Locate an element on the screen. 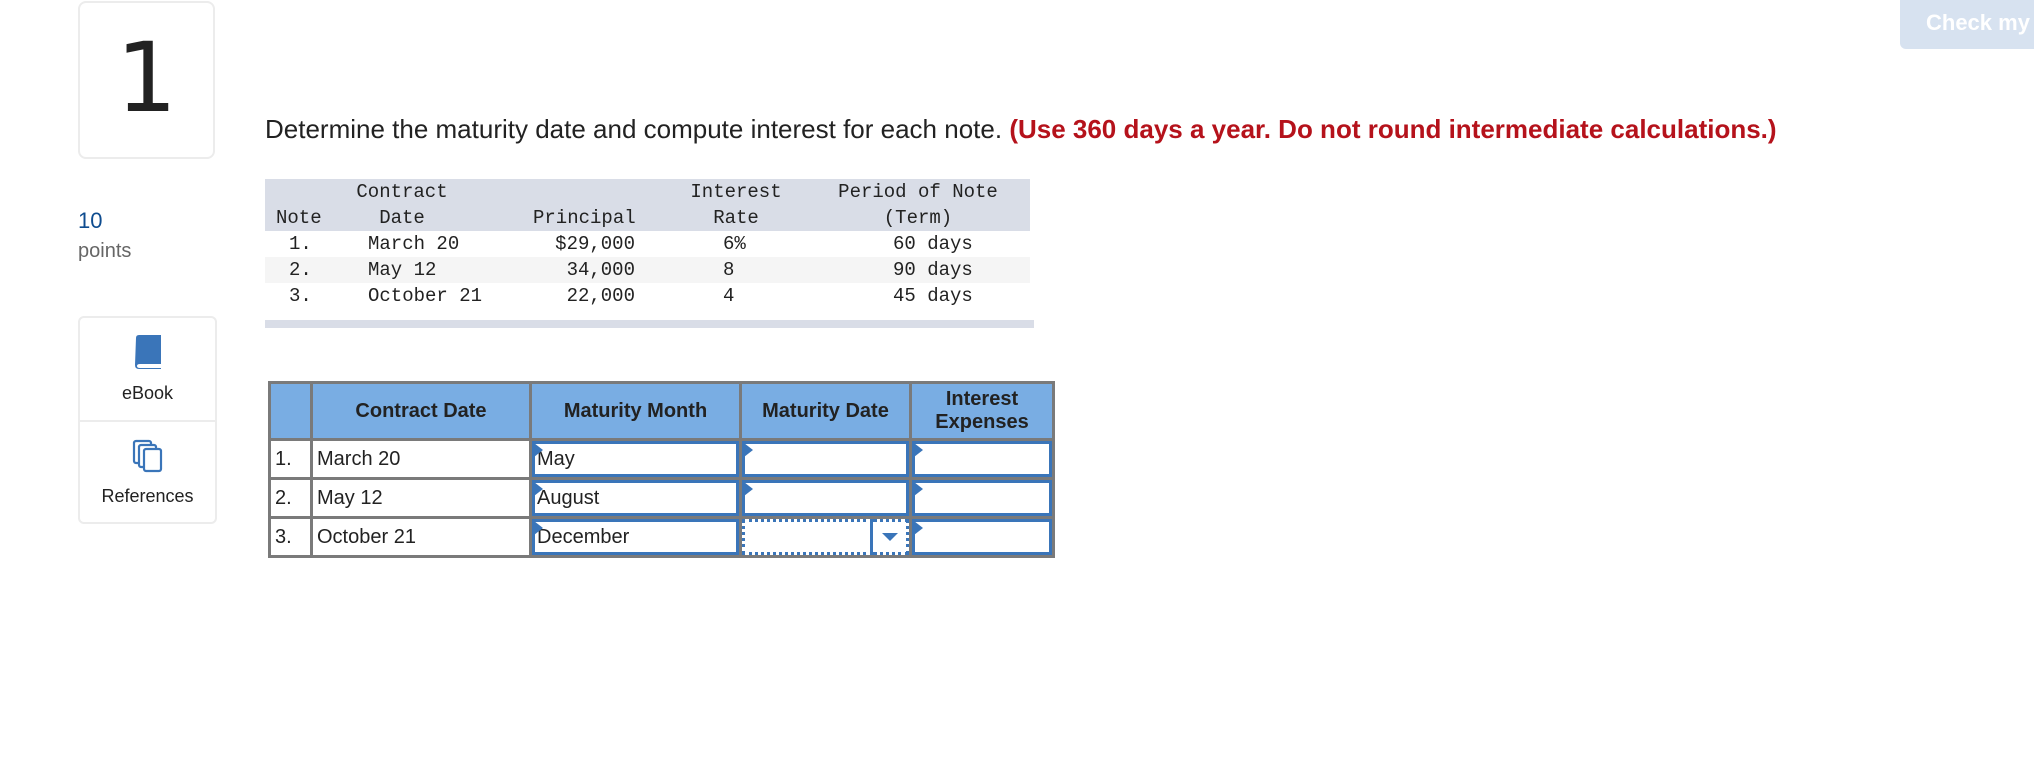  given-contract-date: October 21 is located at coordinates (425, 296).